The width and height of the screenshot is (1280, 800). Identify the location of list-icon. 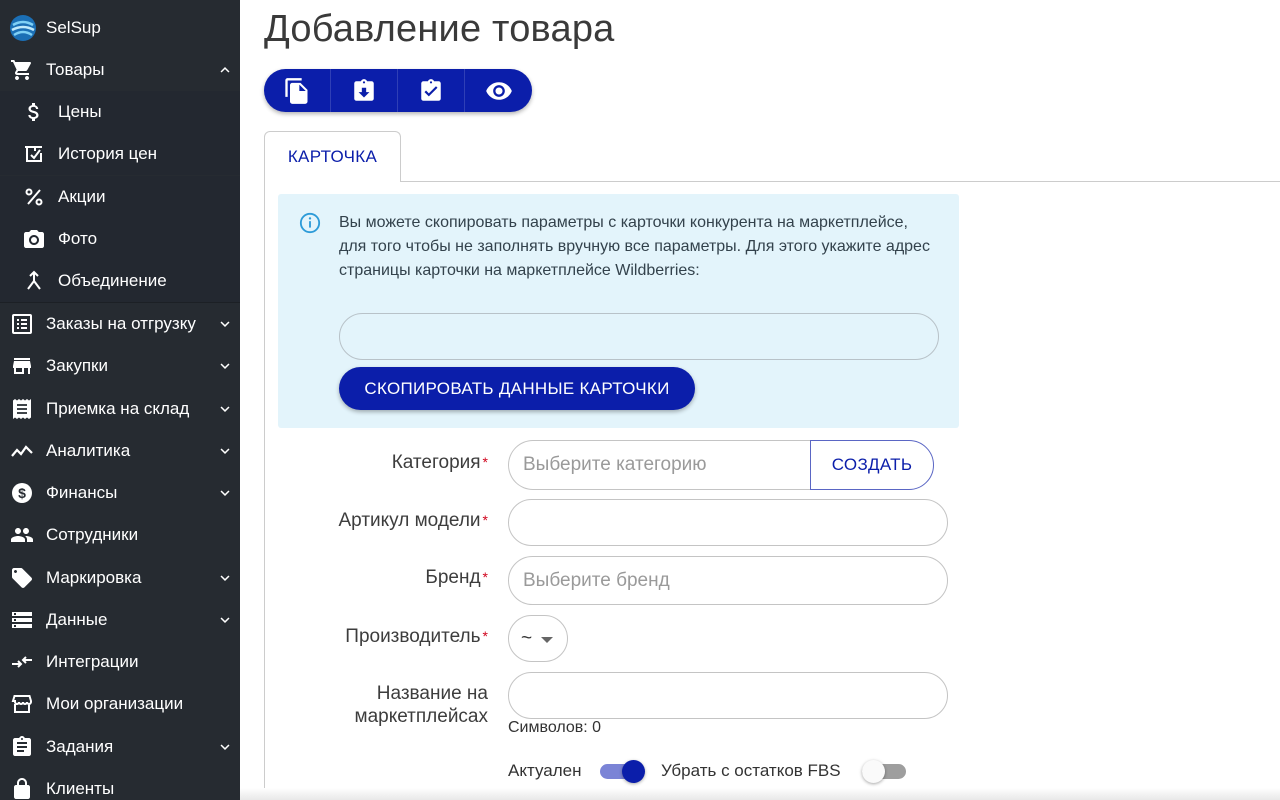
(22, 324).